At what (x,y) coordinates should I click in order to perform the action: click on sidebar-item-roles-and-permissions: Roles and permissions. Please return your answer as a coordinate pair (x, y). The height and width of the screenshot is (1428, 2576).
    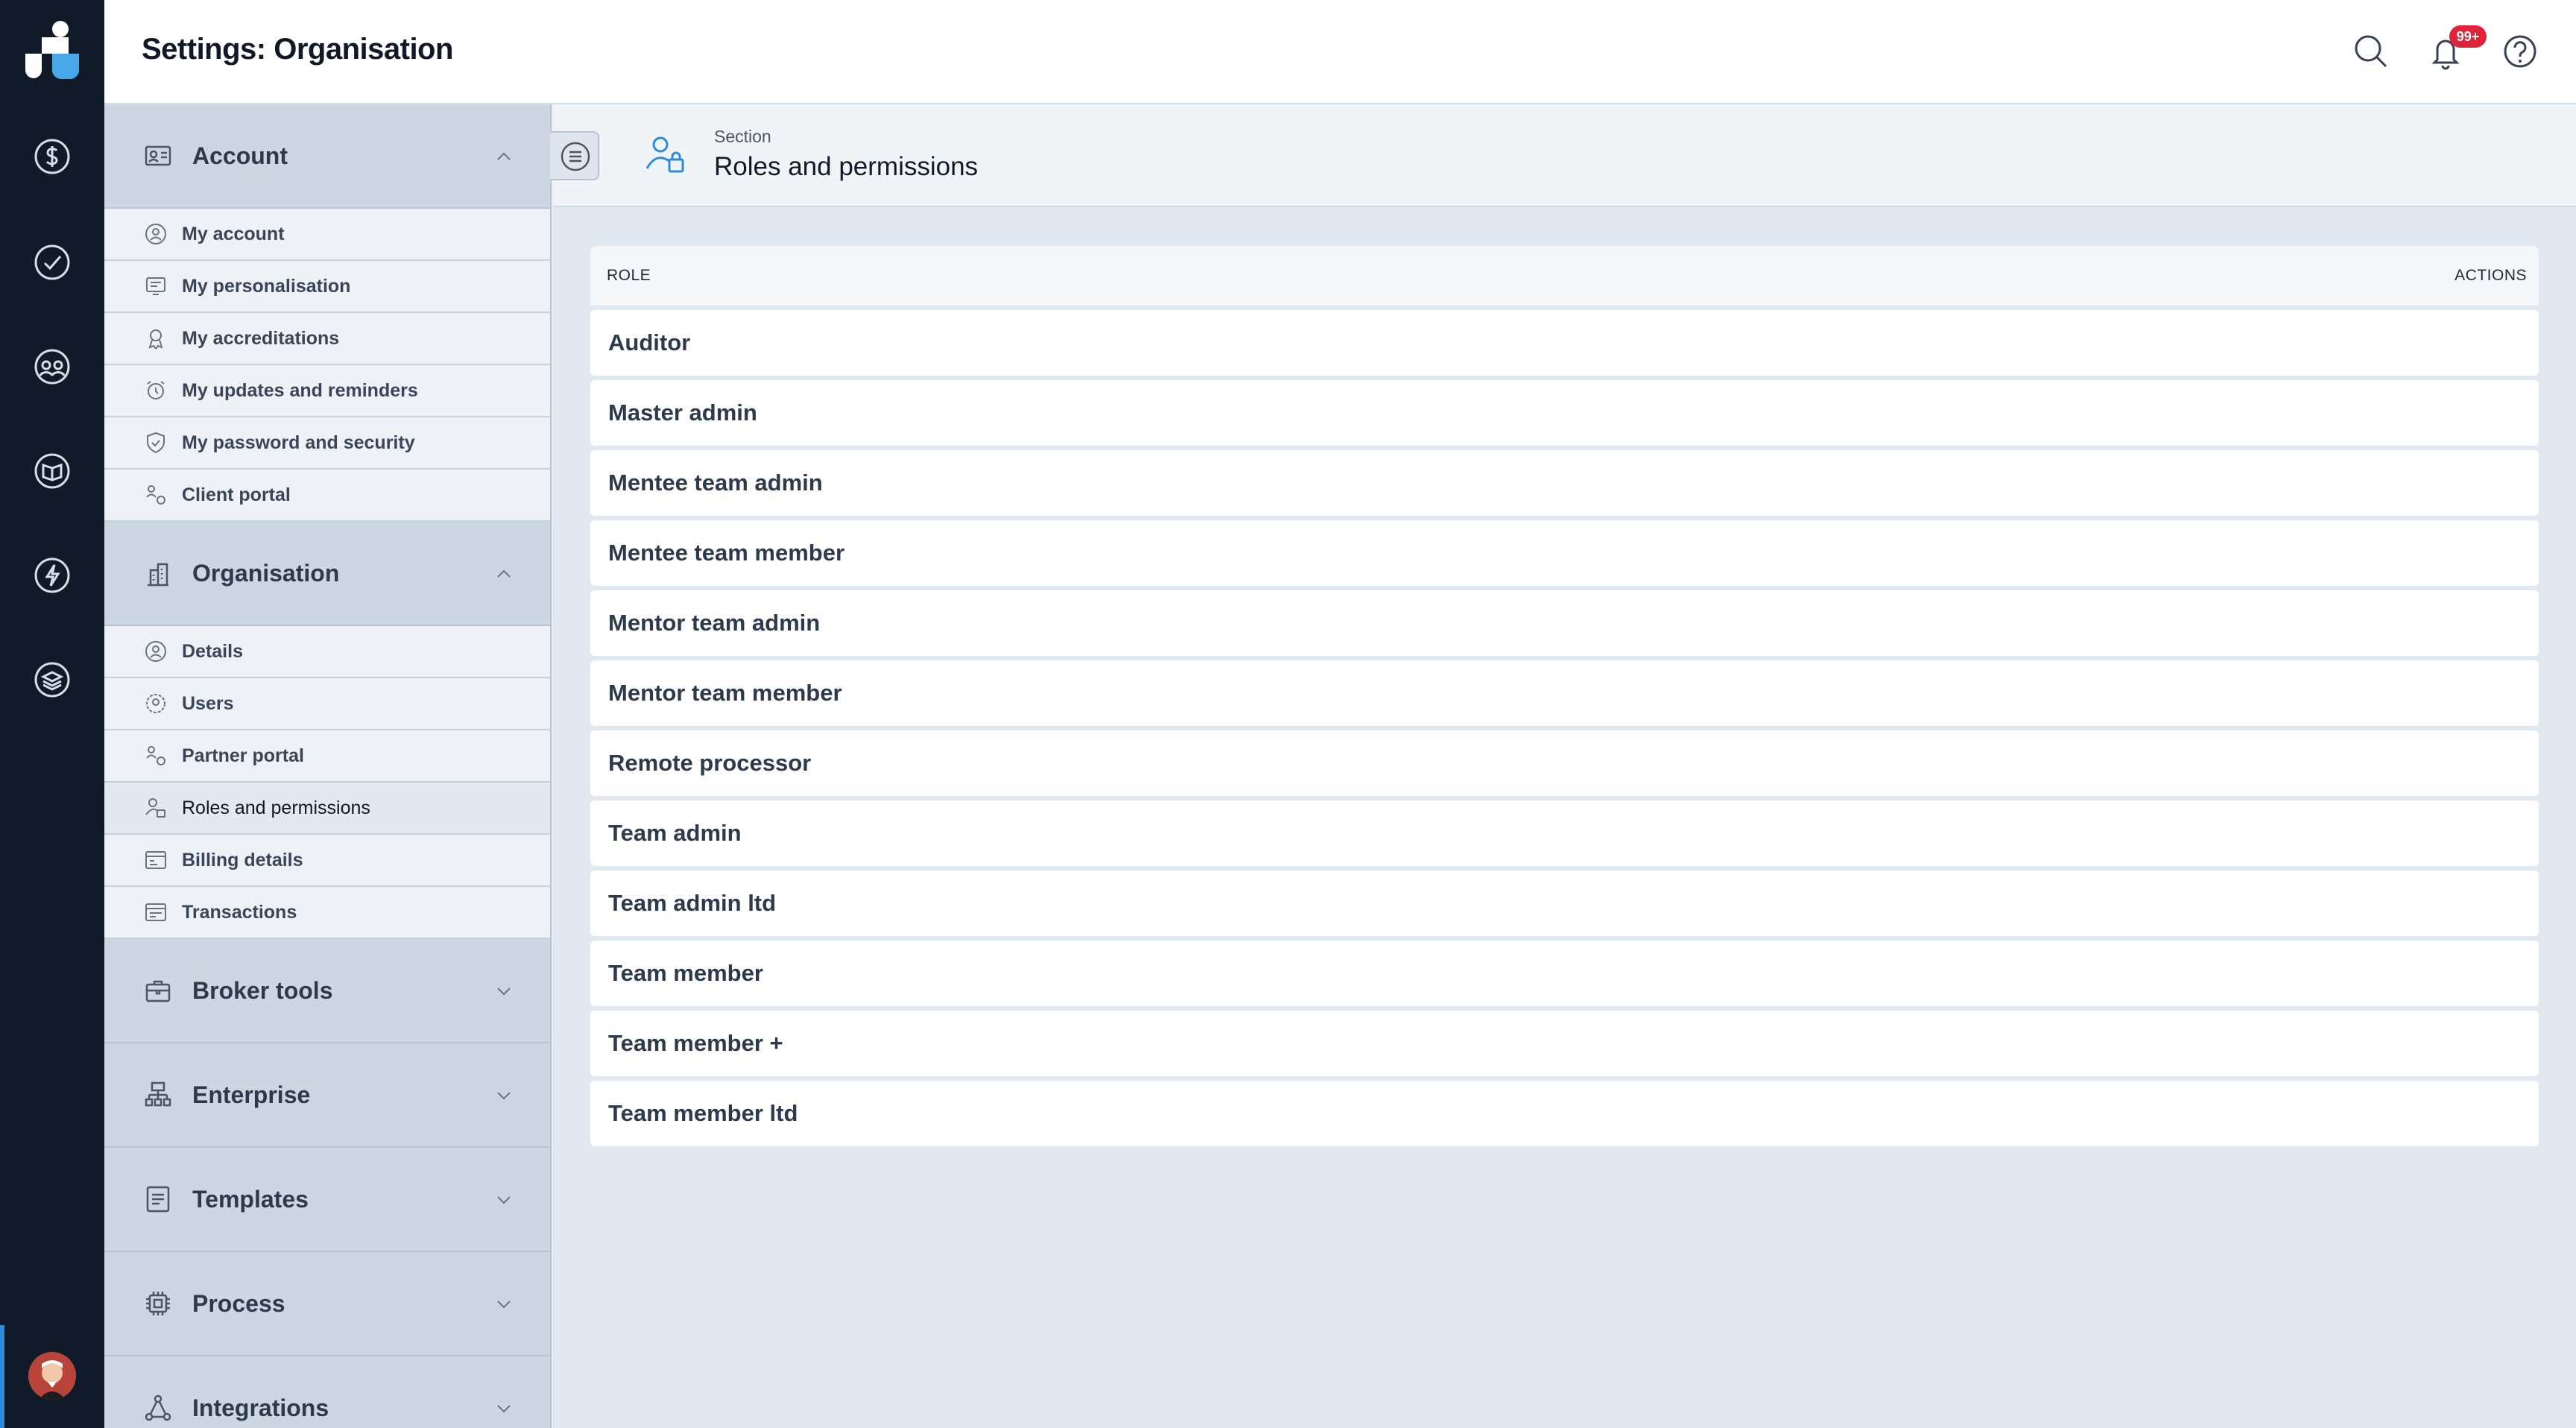
    Looking at the image, I should click on (327, 809).